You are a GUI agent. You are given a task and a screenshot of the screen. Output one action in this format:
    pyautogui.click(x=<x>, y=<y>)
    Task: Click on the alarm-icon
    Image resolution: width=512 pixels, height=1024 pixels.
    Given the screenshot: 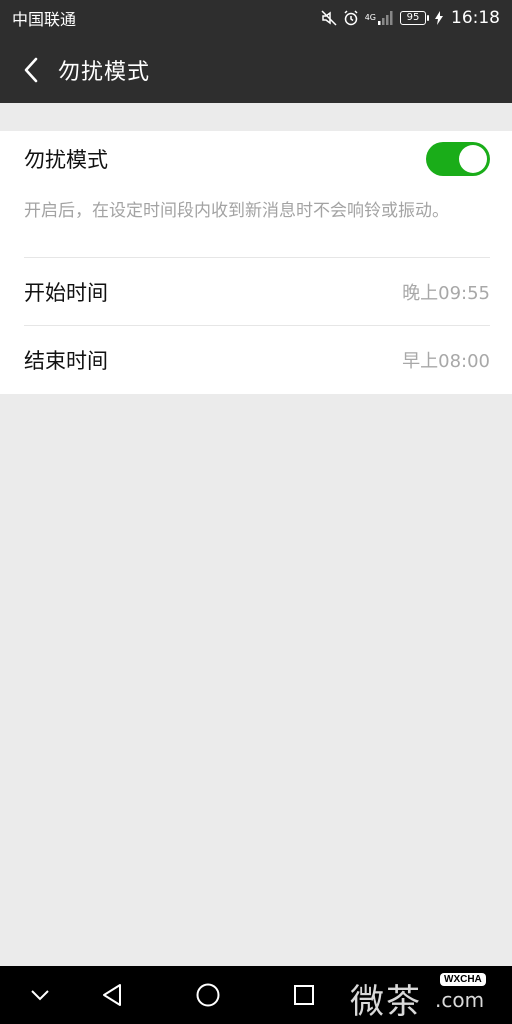 What is the action you would take?
    pyautogui.click(x=351, y=18)
    